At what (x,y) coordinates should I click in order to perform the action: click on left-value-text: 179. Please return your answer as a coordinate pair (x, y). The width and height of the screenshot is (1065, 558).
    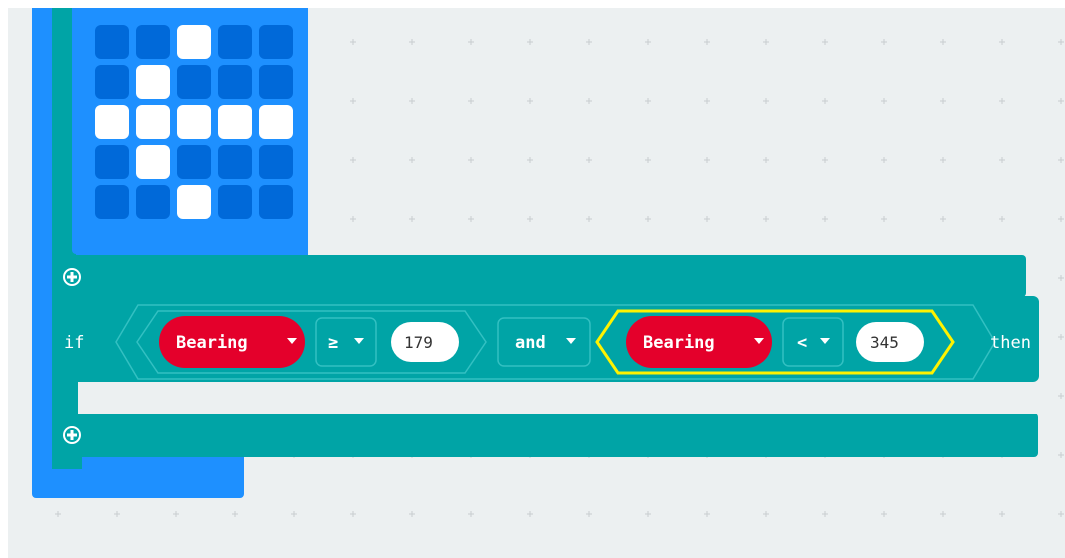
    Looking at the image, I should click on (418, 342).